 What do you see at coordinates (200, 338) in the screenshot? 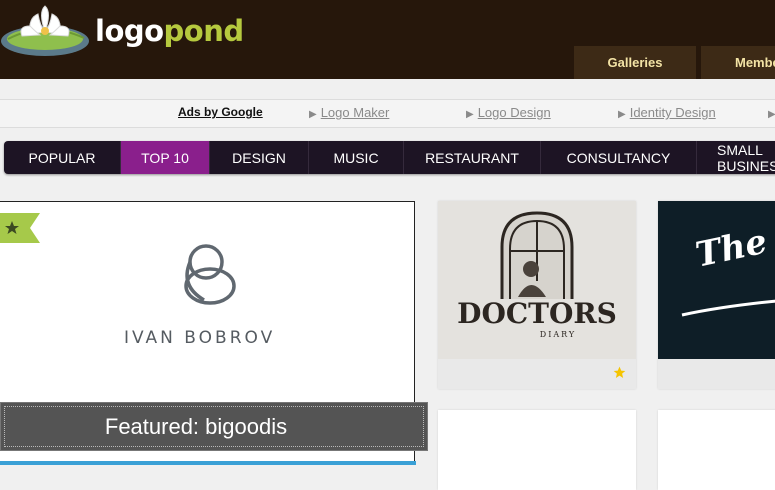
I see `featured-brand-name: IVAN BOBROV` at bounding box center [200, 338].